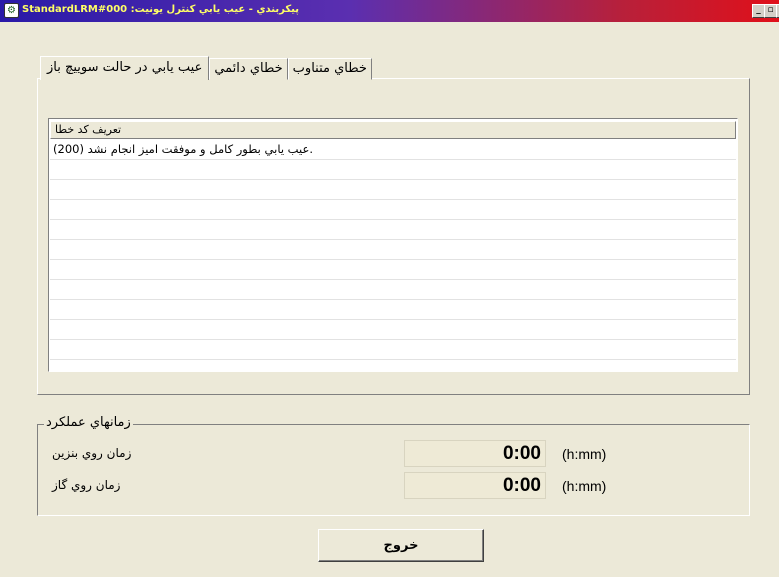 This screenshot has height=577, width=779. What do you see at coordinates (11, 10) in the screenshot?
I see `app-icon: ⚙` at bounding box center [11, 10].